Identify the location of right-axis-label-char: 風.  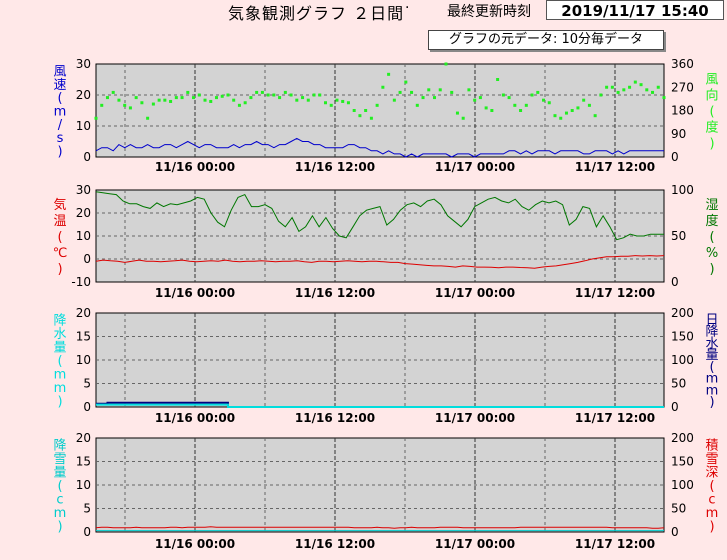
(711, 80).